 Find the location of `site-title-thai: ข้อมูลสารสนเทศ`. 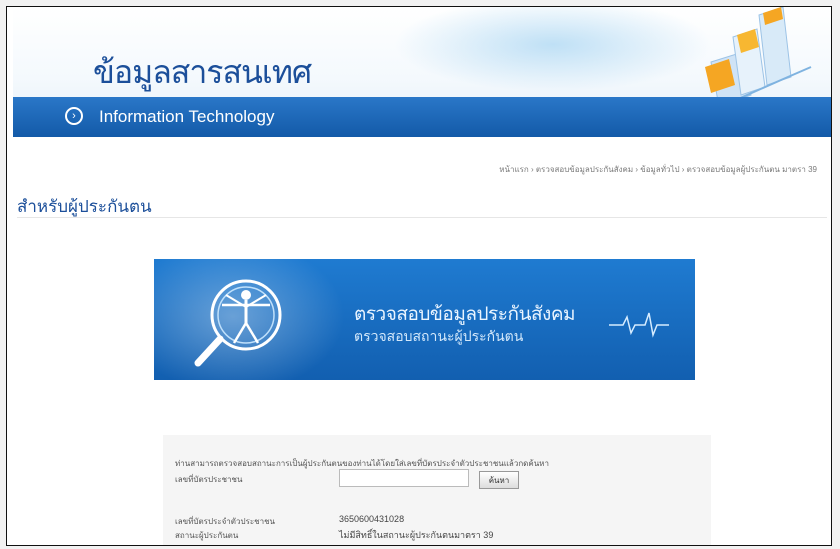

site-title-thai: ข้อมูลสารสนเทศ is located at coordinates (202, 72).